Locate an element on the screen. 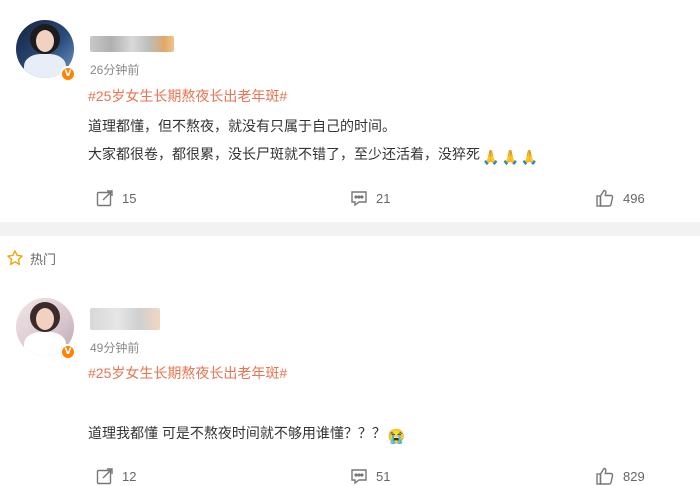 The image size is (700, 486). share-button: 15 is located at coordinates (116, 198).